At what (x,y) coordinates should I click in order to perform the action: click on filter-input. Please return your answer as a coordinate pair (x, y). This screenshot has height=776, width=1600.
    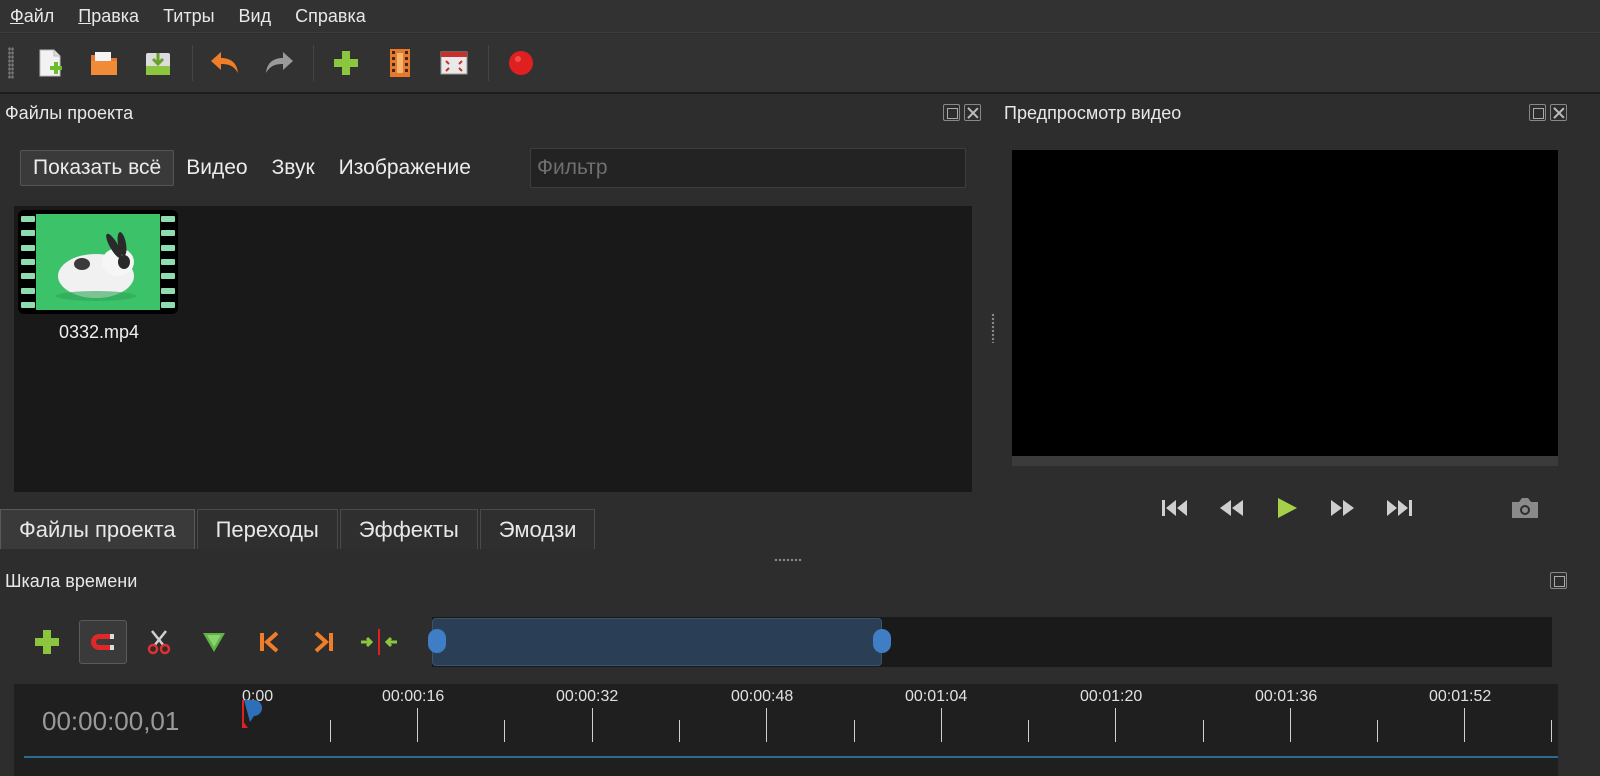
    Looking at the image, I should click on (748, 168).